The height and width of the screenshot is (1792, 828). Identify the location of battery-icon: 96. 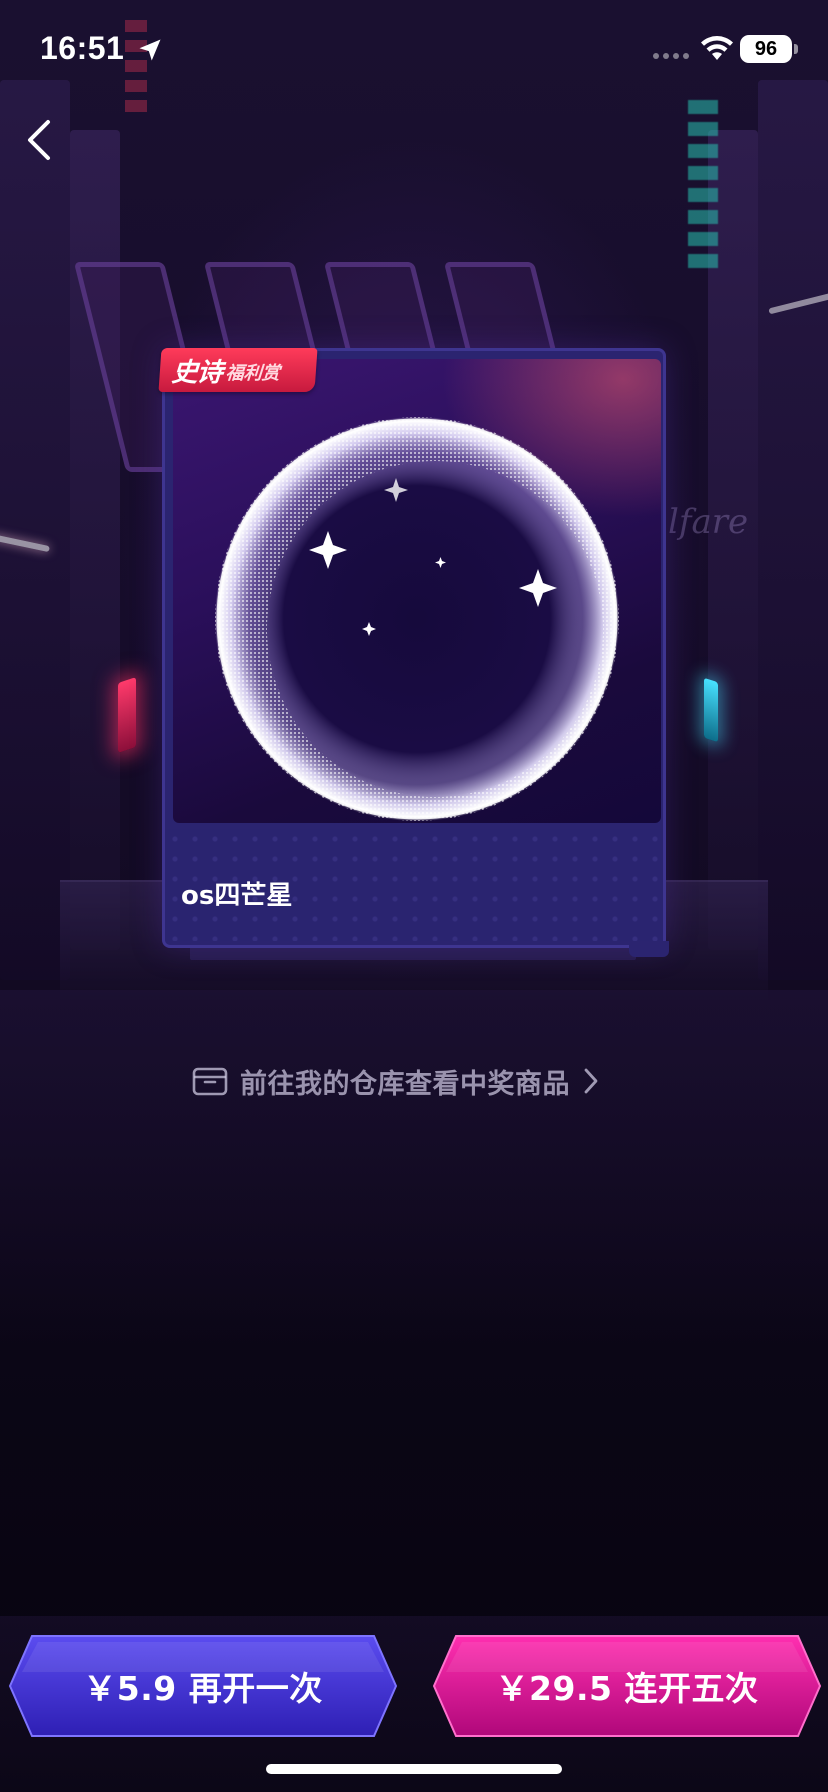
(766, 49).